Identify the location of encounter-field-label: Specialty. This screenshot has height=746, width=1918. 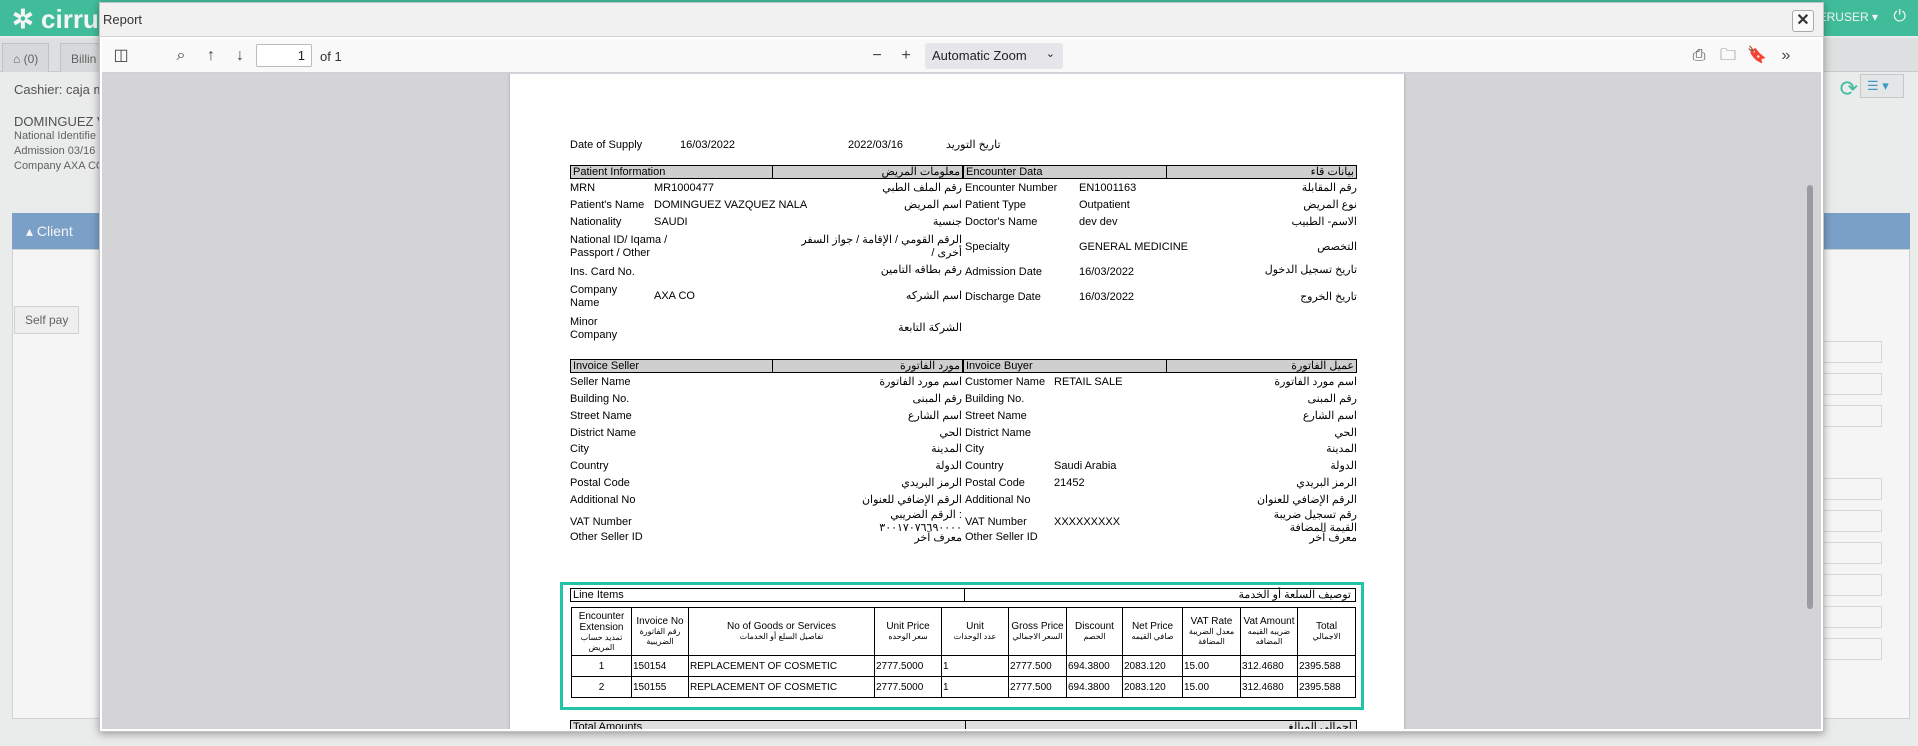
(987, 247).